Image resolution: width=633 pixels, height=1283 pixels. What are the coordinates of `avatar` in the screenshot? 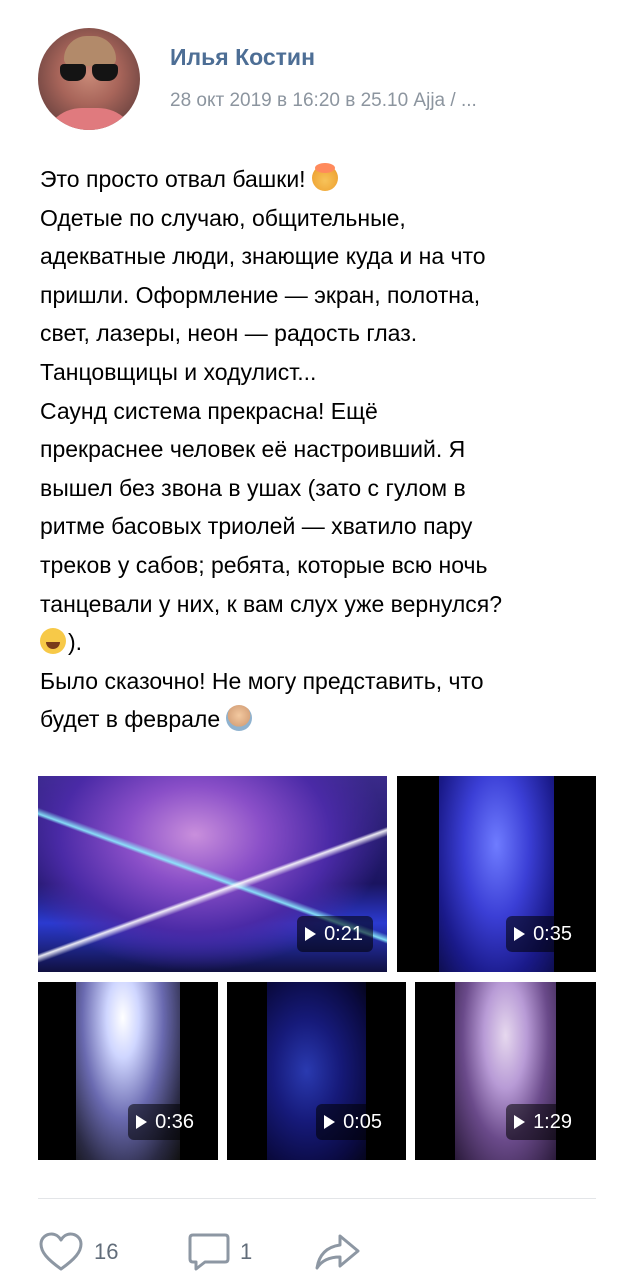 It's located at (89, 79).